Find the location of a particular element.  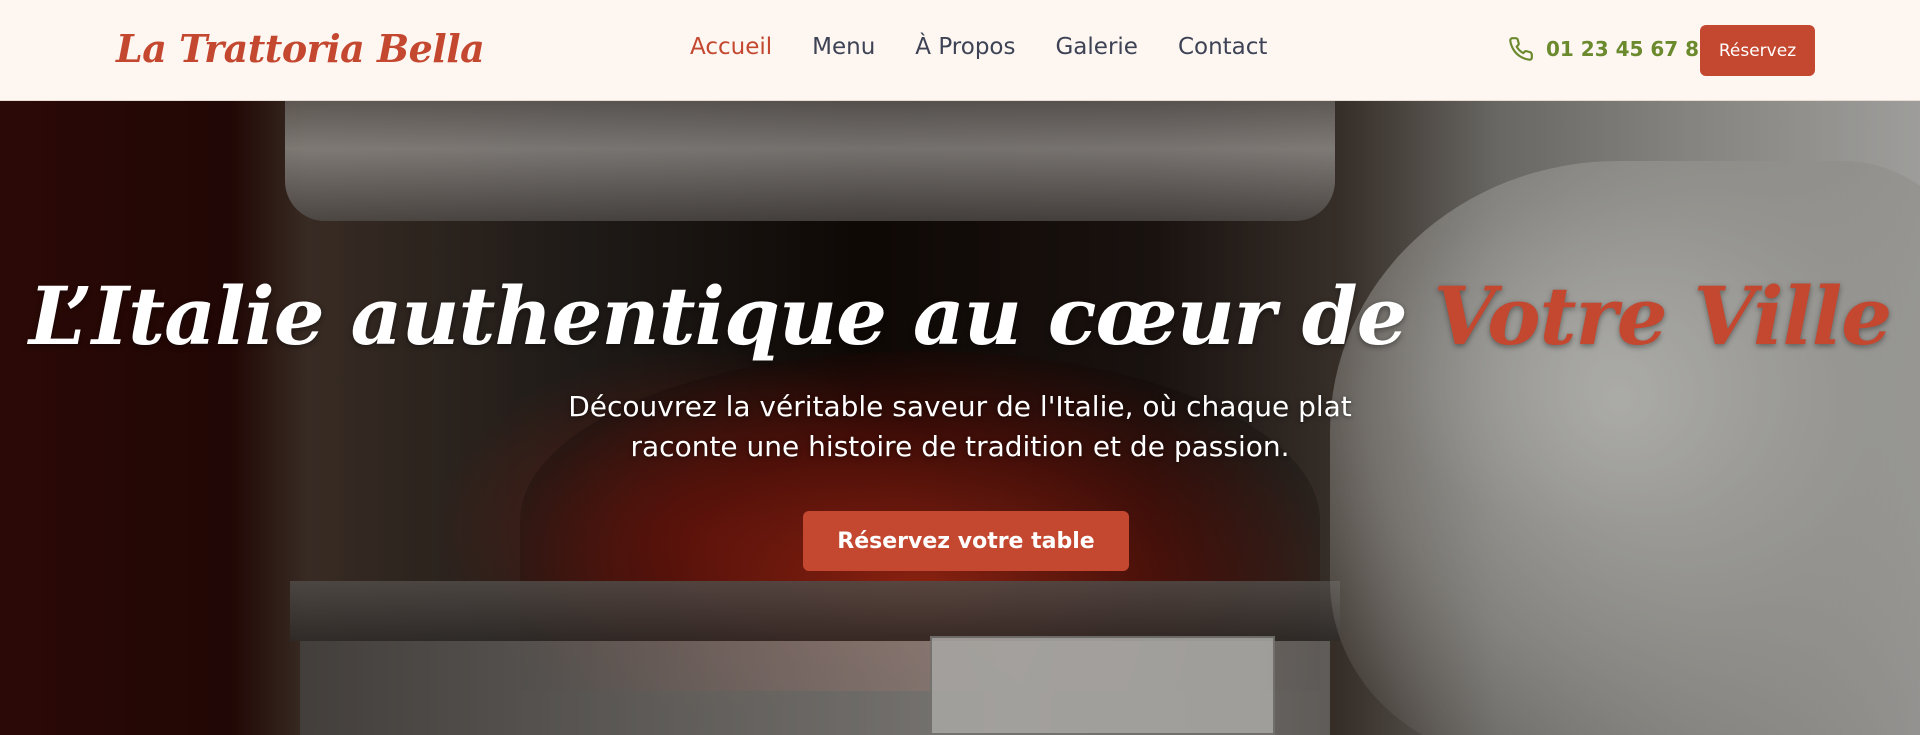

phone-link: 01 23 45 67 89 is located at coordinates (1610, 49).